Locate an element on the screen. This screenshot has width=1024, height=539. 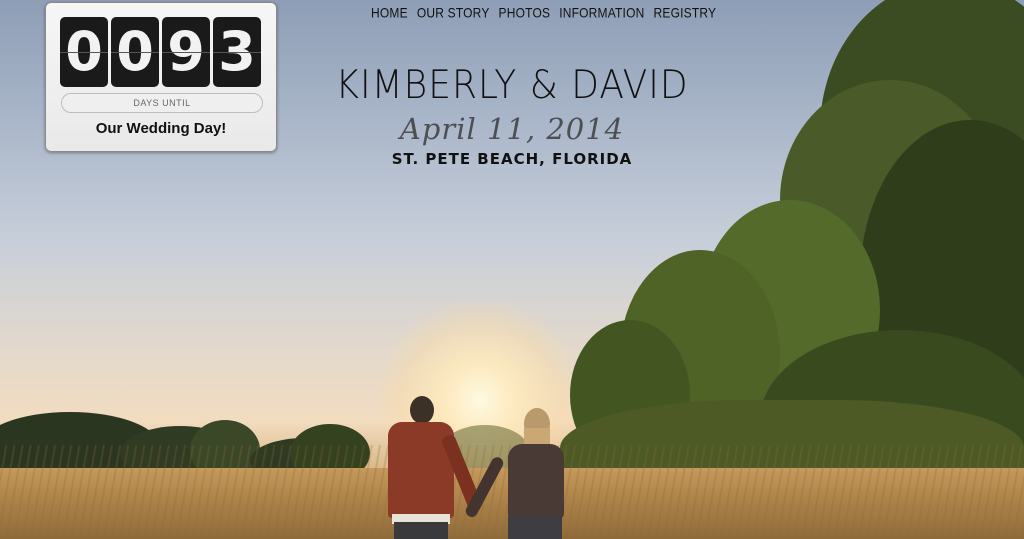
person-man is located at coordinates (432, 467).